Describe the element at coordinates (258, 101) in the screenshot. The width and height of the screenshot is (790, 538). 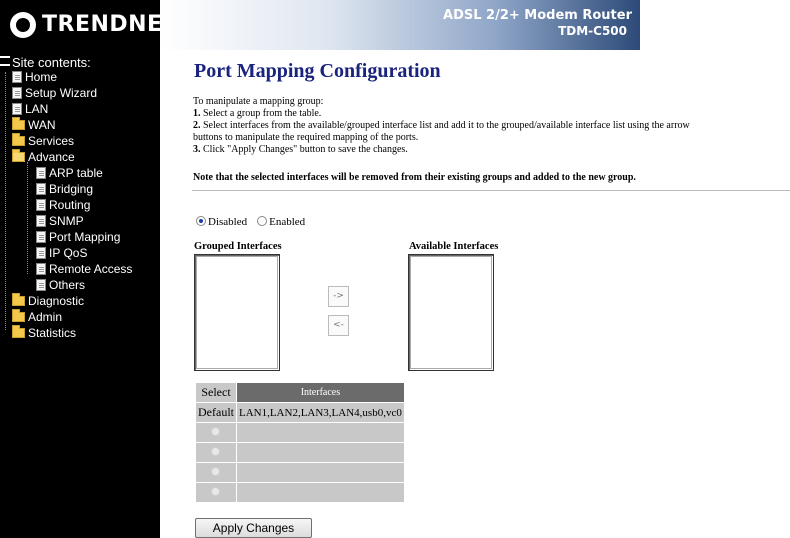
I see `instructions-intro: To manipulate a mapping group:` at that location.